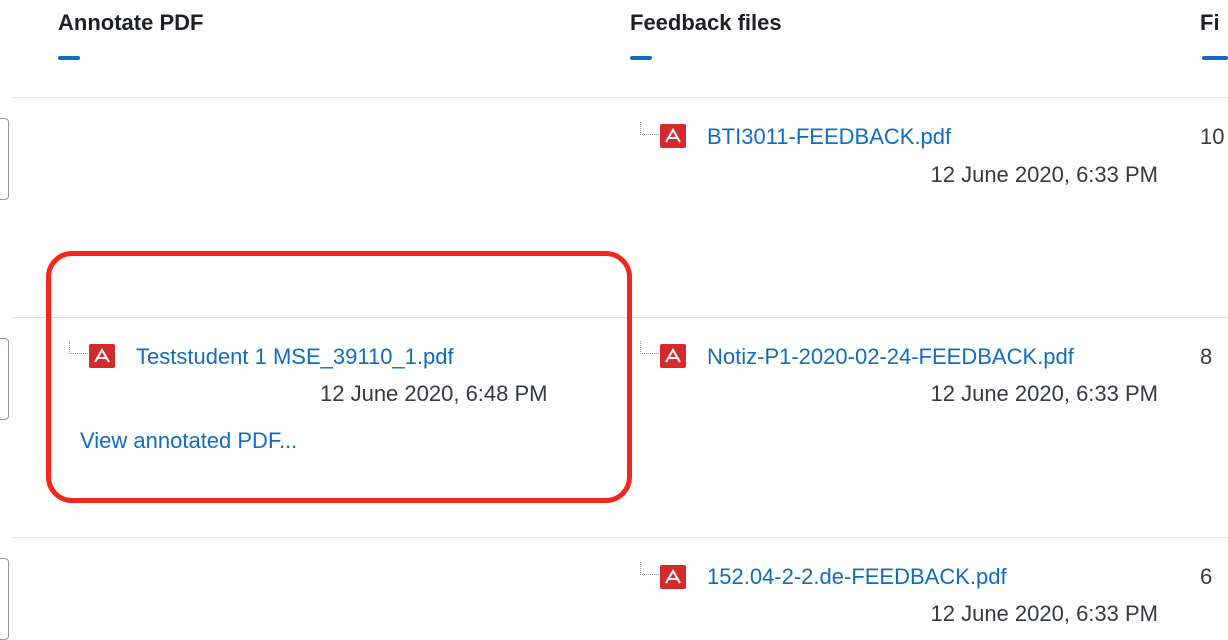 The height and width of the screenshot is (640, 1228). Describe the element at coordinates (1212, 136) in the screenshot. I see `next-column-partial-value: 10` at that location.